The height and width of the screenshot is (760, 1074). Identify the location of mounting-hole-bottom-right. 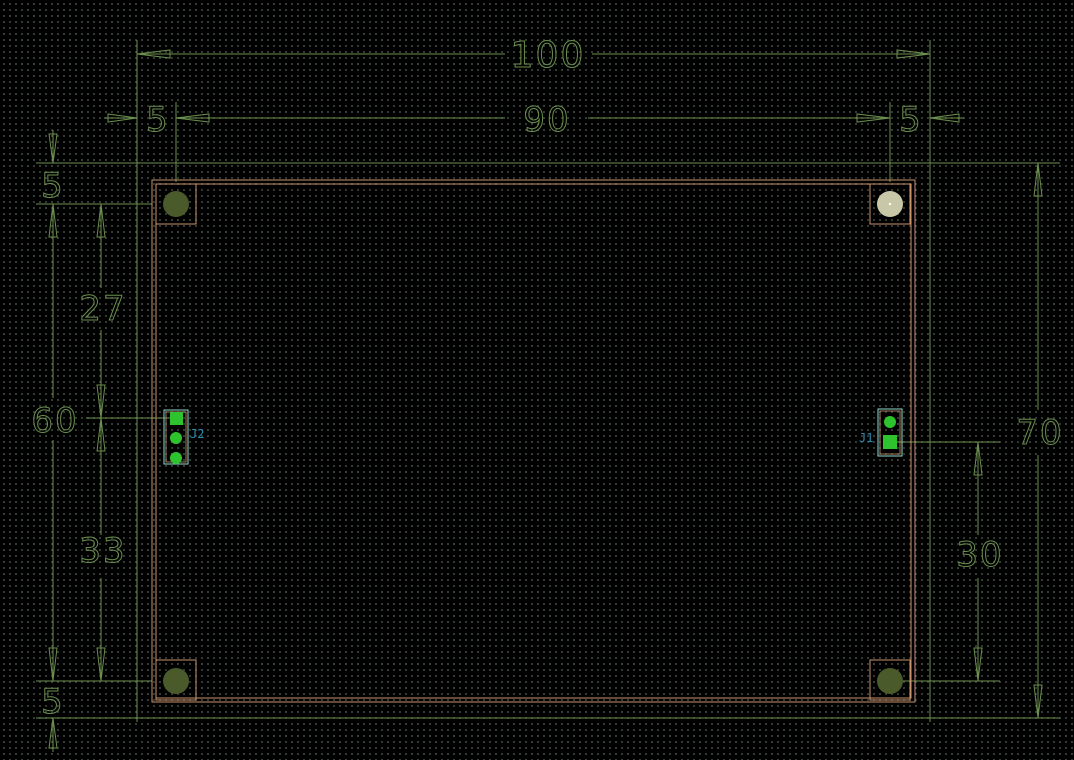
(890, 680).